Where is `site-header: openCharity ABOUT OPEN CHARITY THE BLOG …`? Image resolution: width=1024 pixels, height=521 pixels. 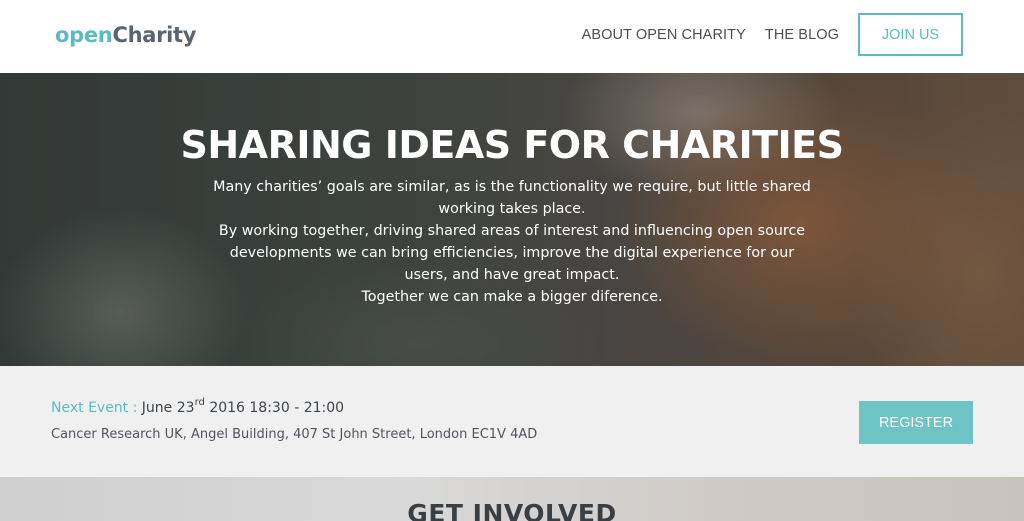
site-header: openCharity ABOUT OPEN CHARITY THE BLOG … is located at coordinates (512, 36).